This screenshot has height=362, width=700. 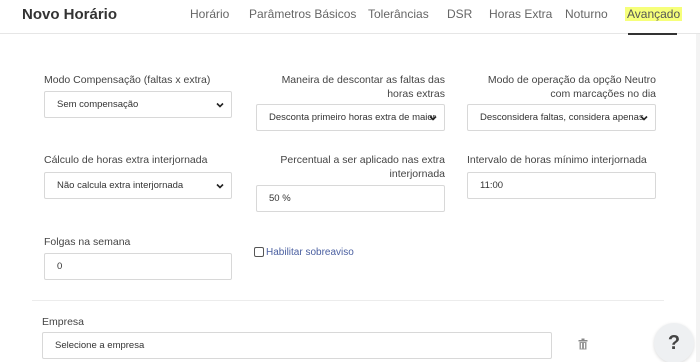 I want to click on modo-operacao-neutro-value: Desconsidera faltas, considera apenas, so click(x=562, y=117).